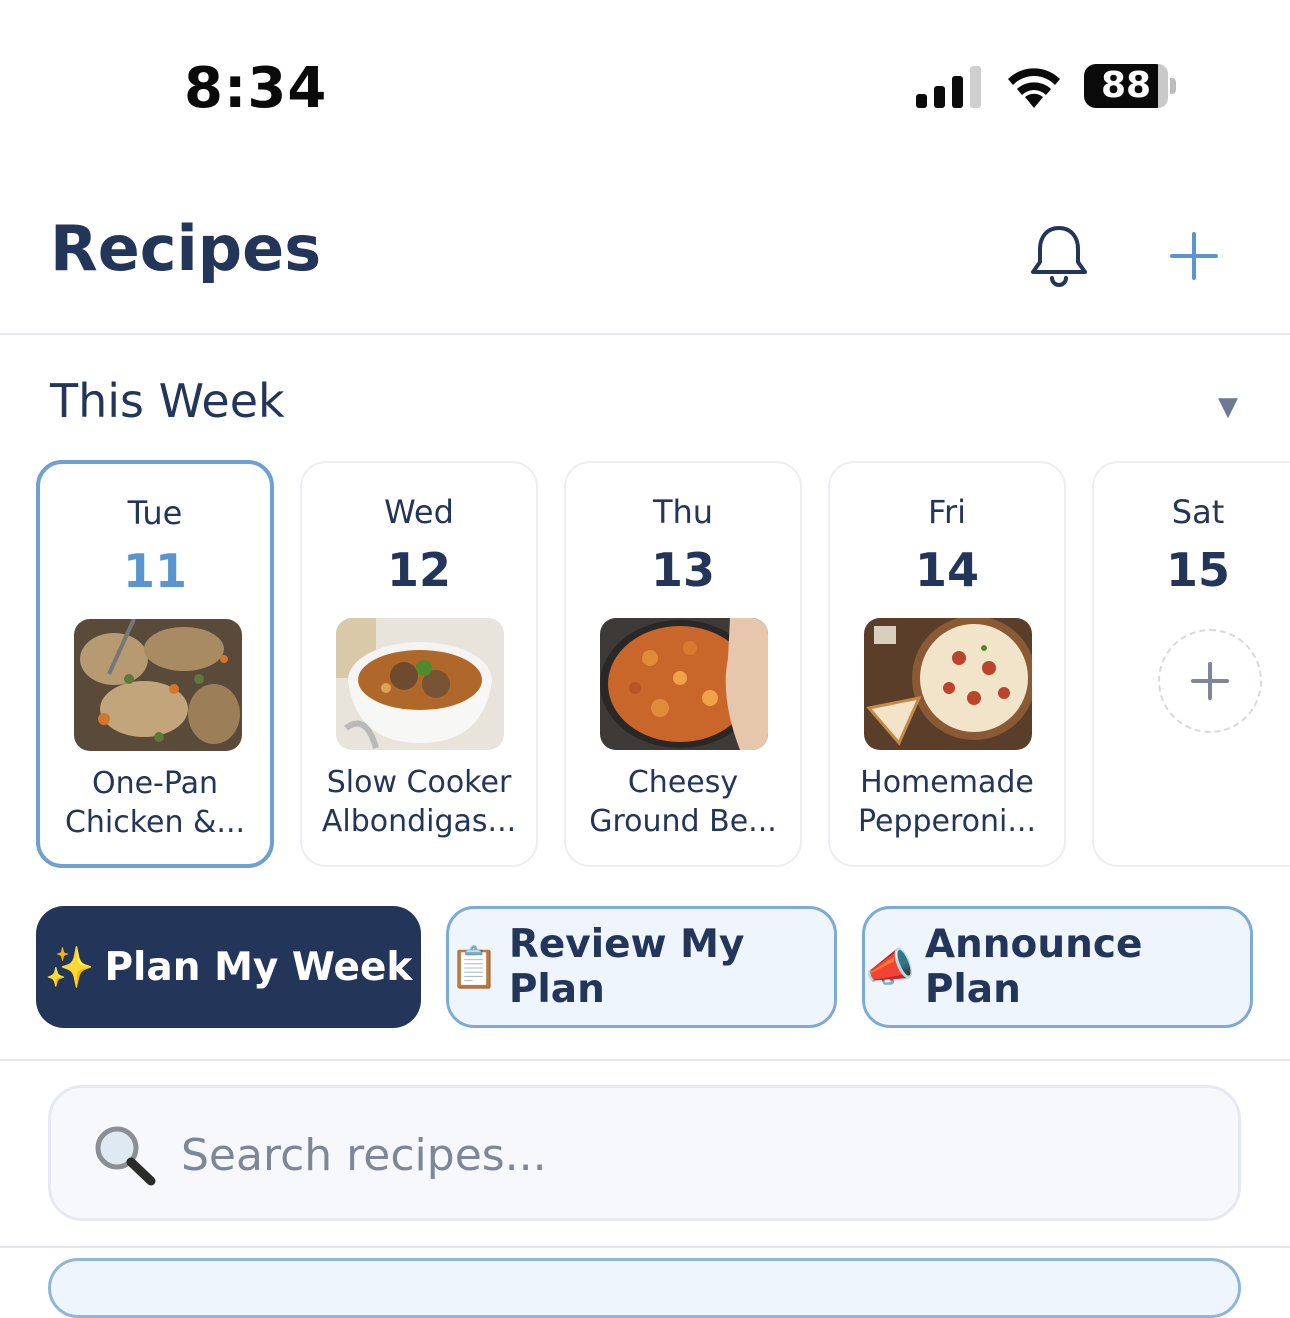 Image resolution: width=1290 pixels, height=1318 pixels. I want to click on battery-level: 88, so click(1126, 85).